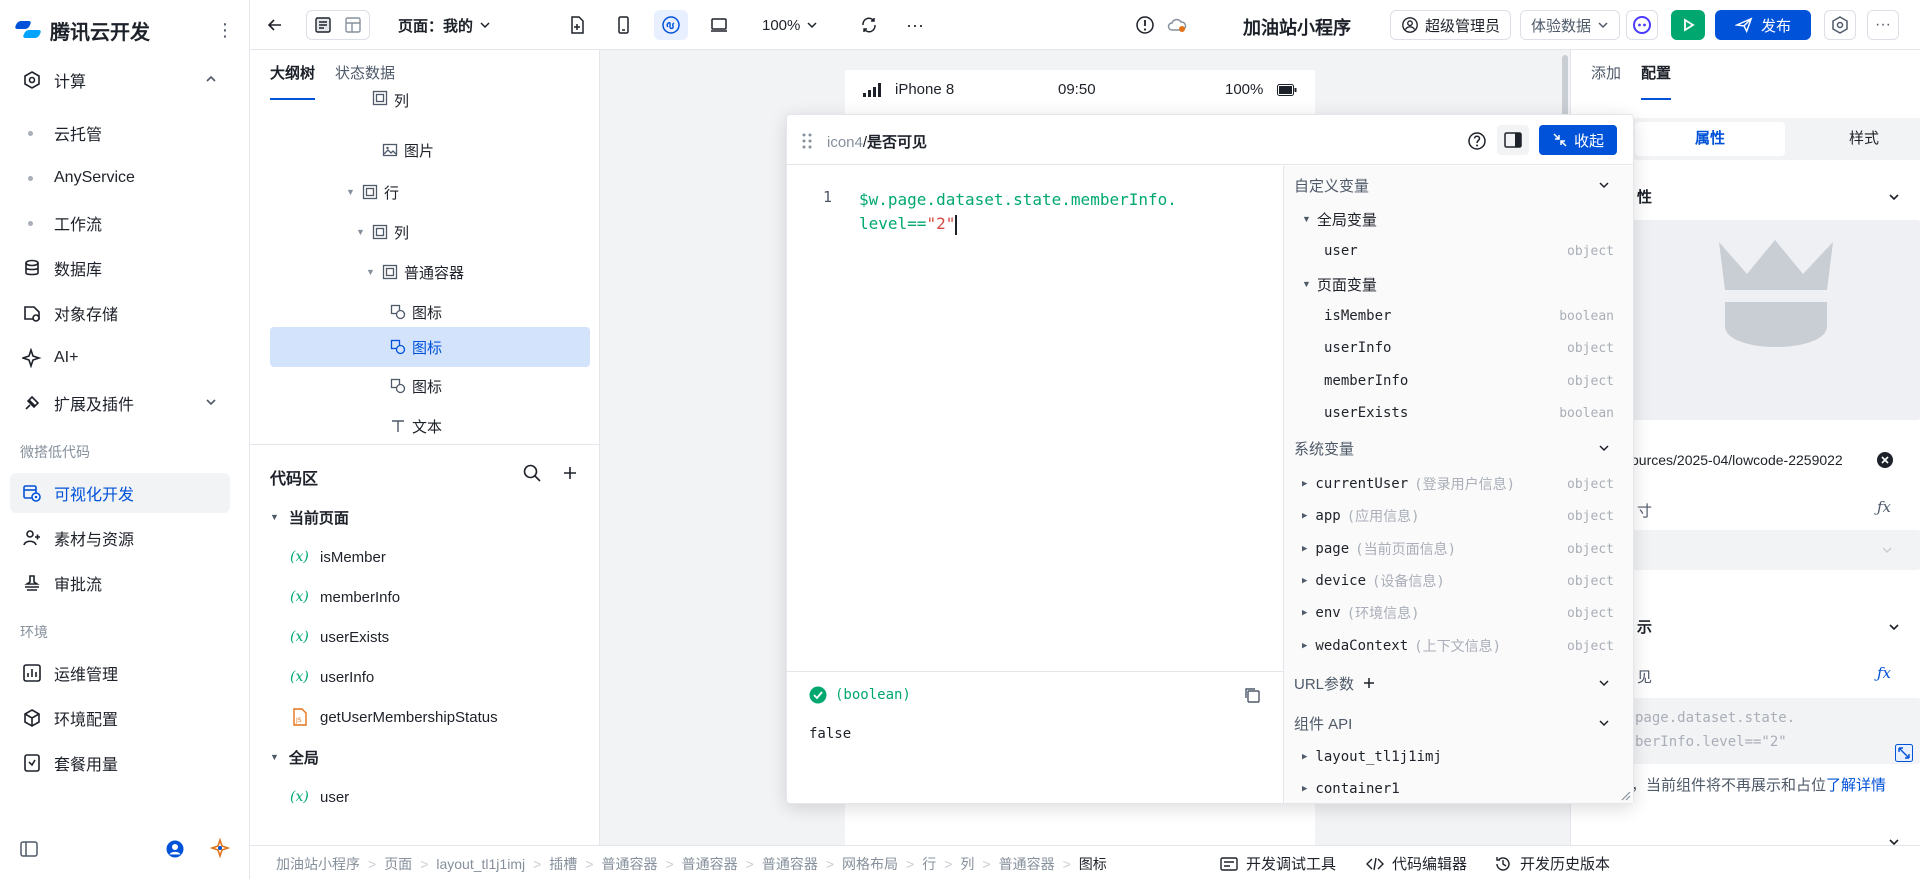 This screenshot has height=879, width=1920. I want to click on info-button, so click(1145, 25).